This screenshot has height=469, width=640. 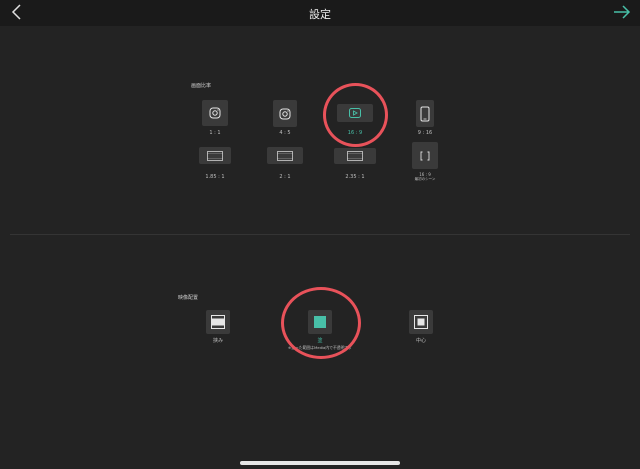 I want to click on phone-icon, so click(x=425, y=113).